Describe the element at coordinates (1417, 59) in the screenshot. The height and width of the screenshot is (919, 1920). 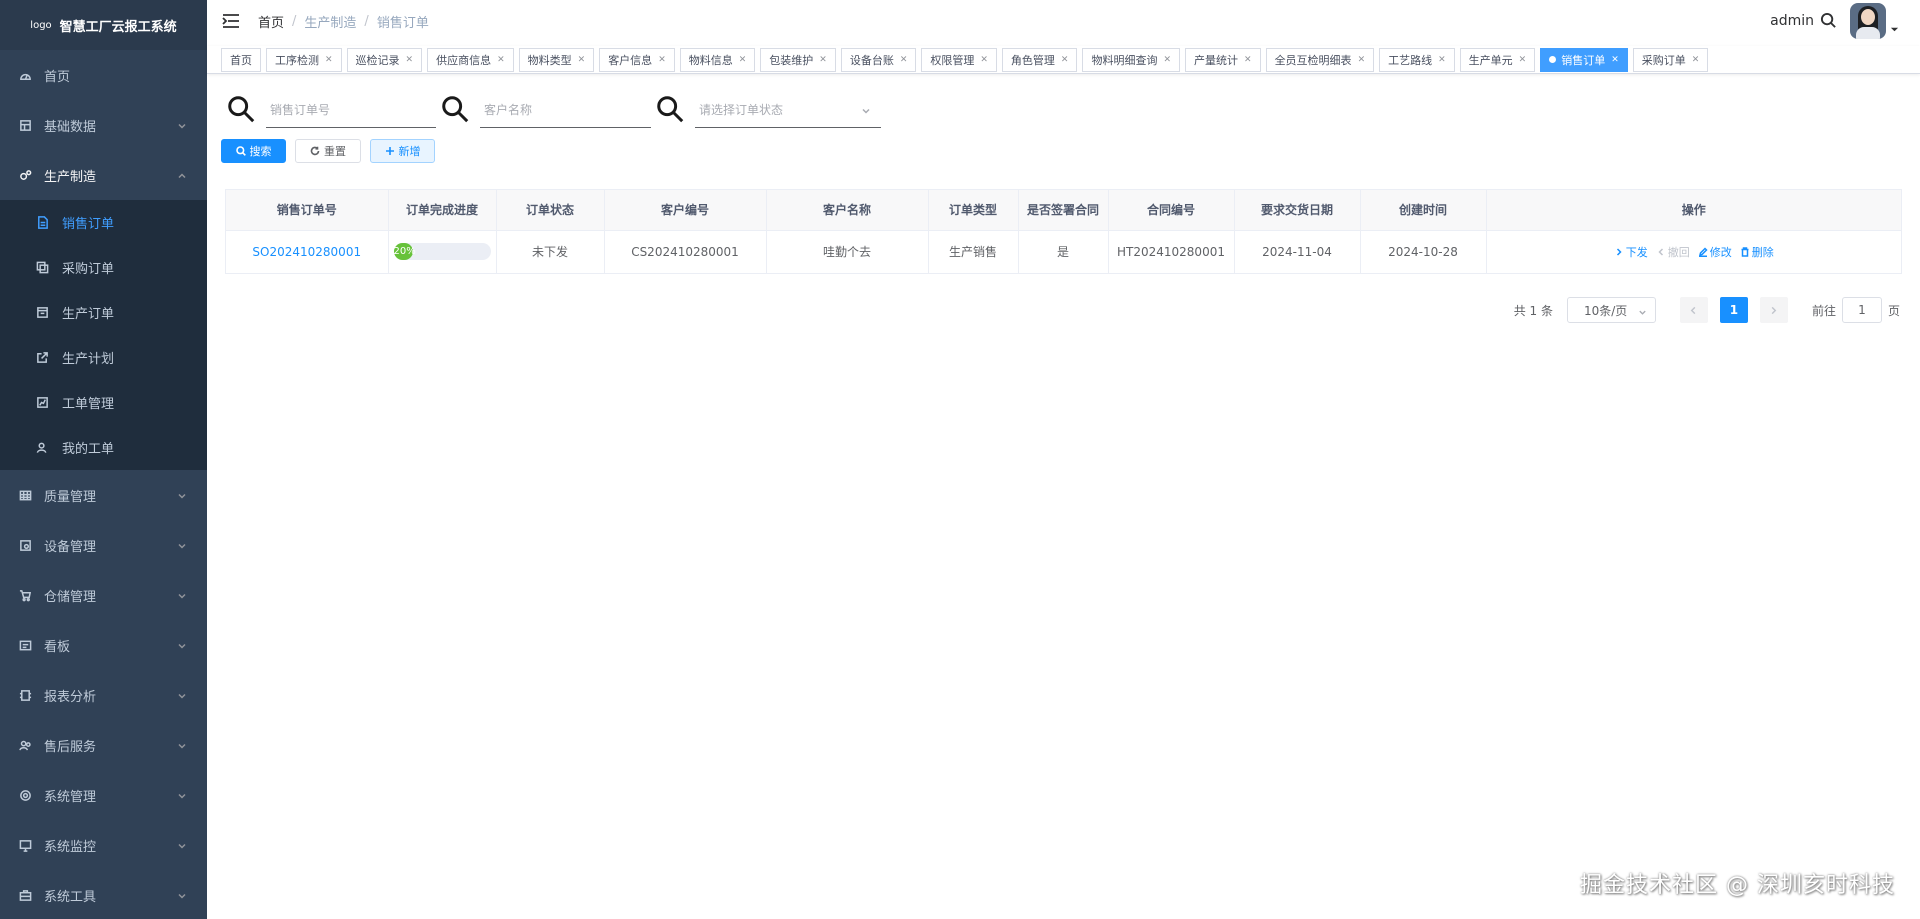
I see `tag-process-route: 工艺路线 ✕` at that location.